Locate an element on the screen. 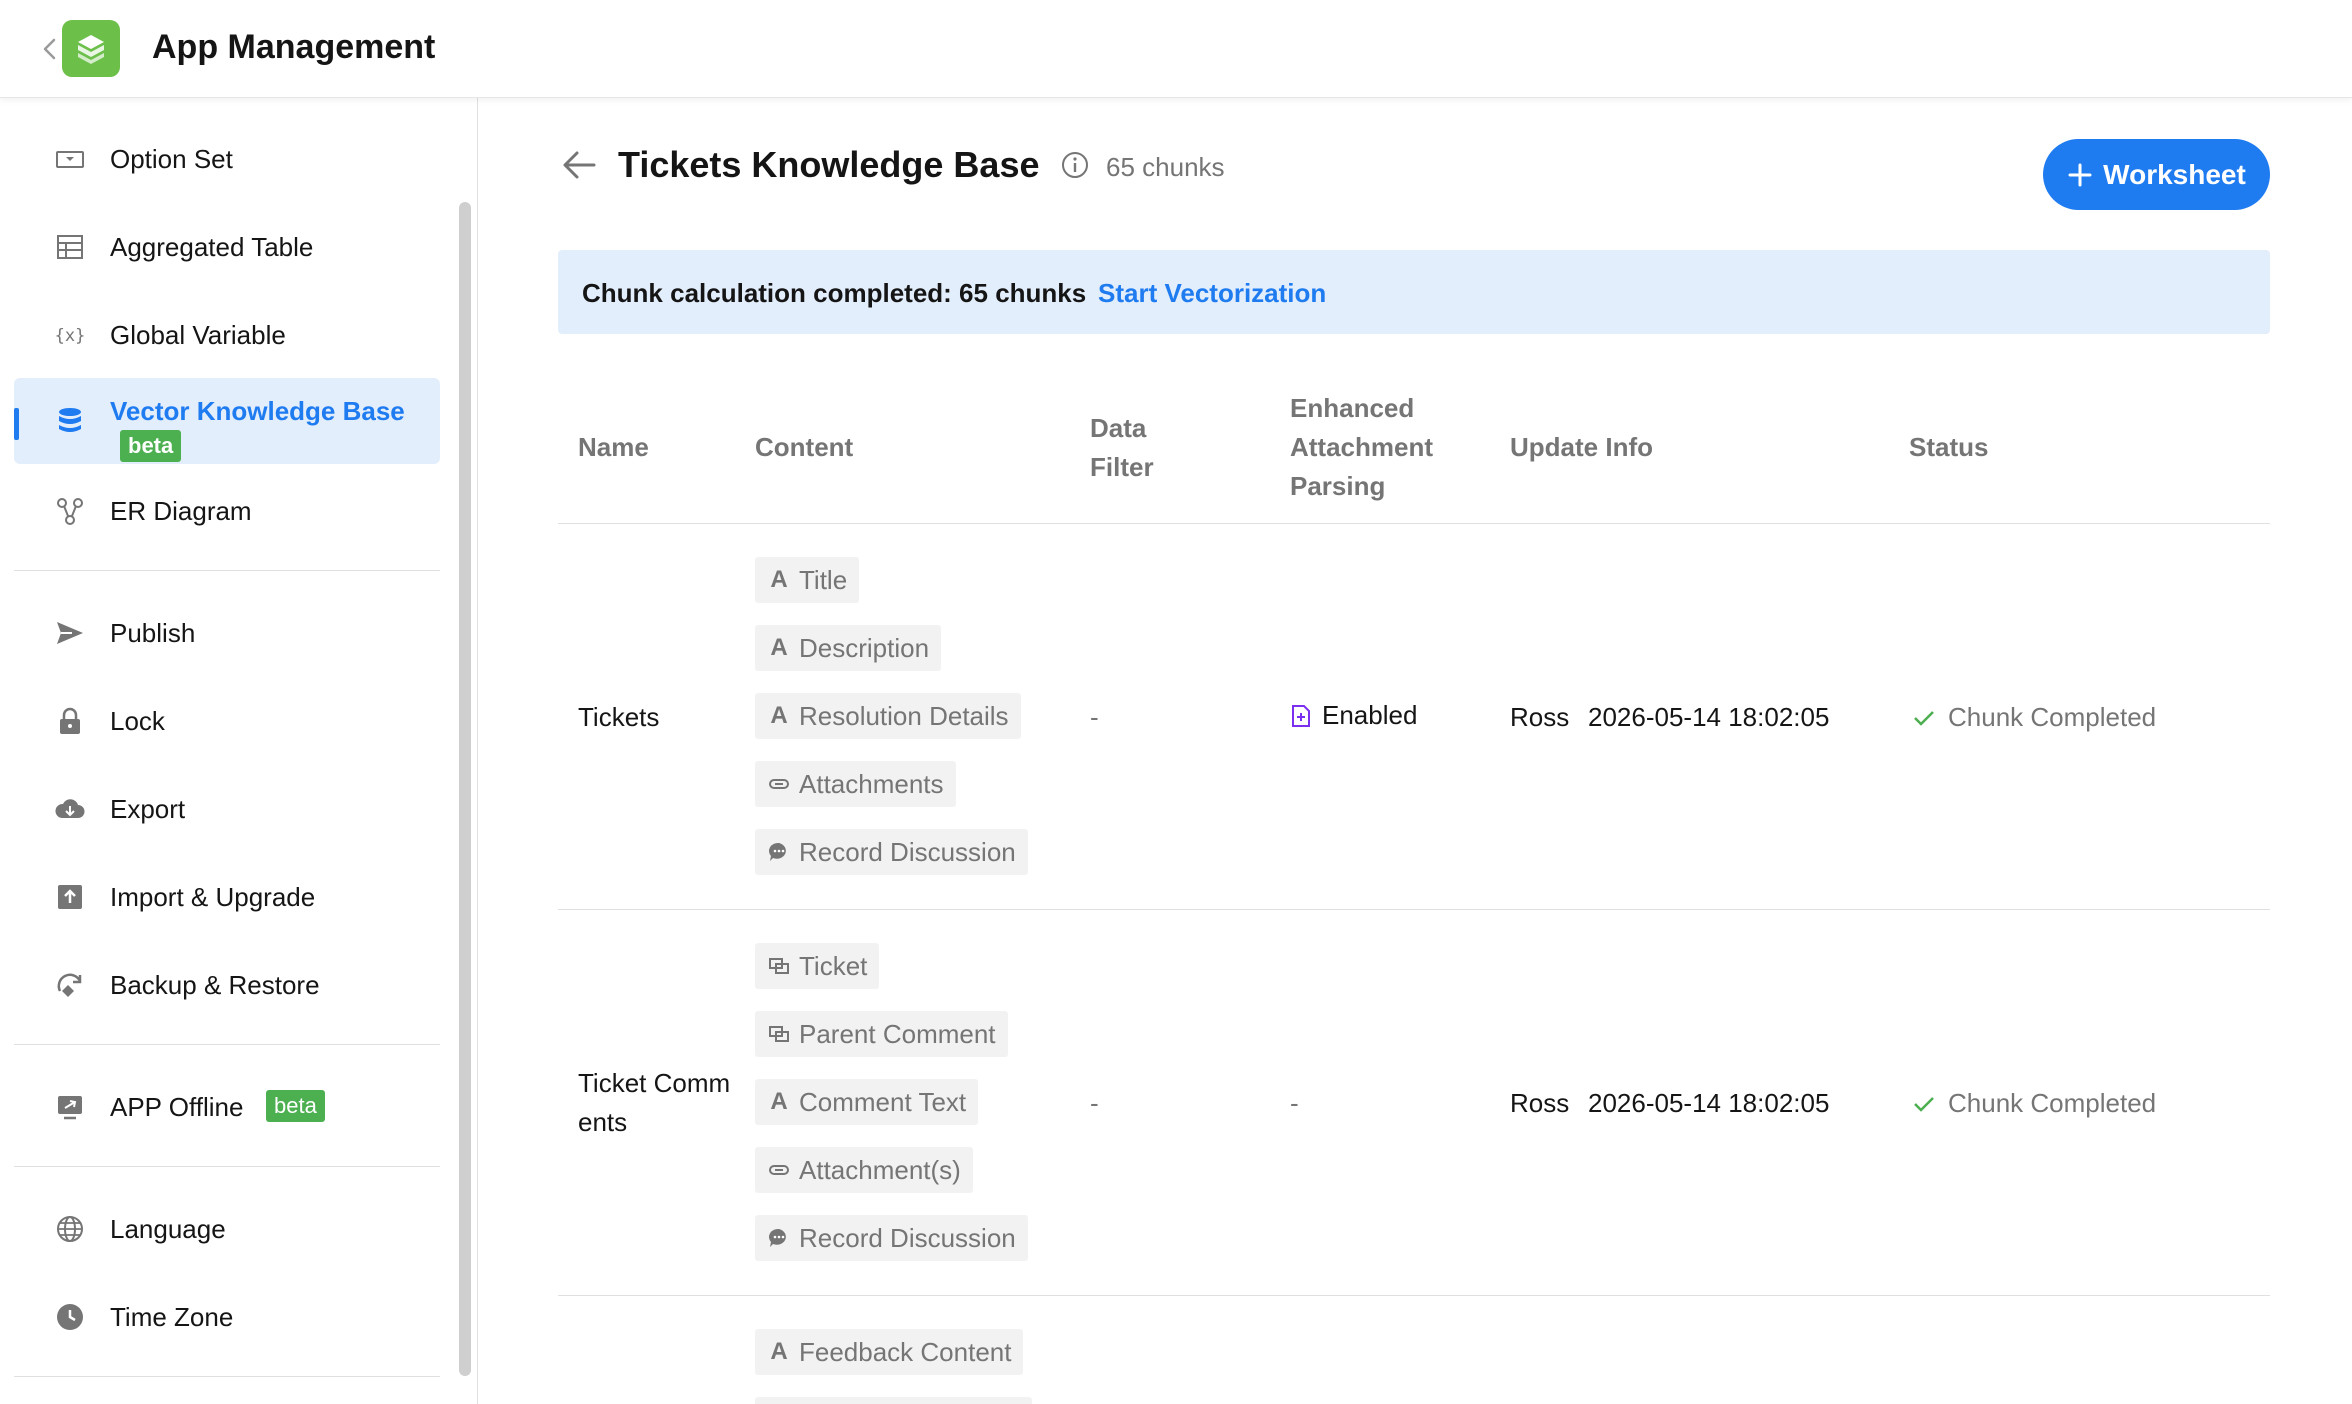 This screenshot has width=2352, height=1404. app-logo is located at coordinates (91, 48).